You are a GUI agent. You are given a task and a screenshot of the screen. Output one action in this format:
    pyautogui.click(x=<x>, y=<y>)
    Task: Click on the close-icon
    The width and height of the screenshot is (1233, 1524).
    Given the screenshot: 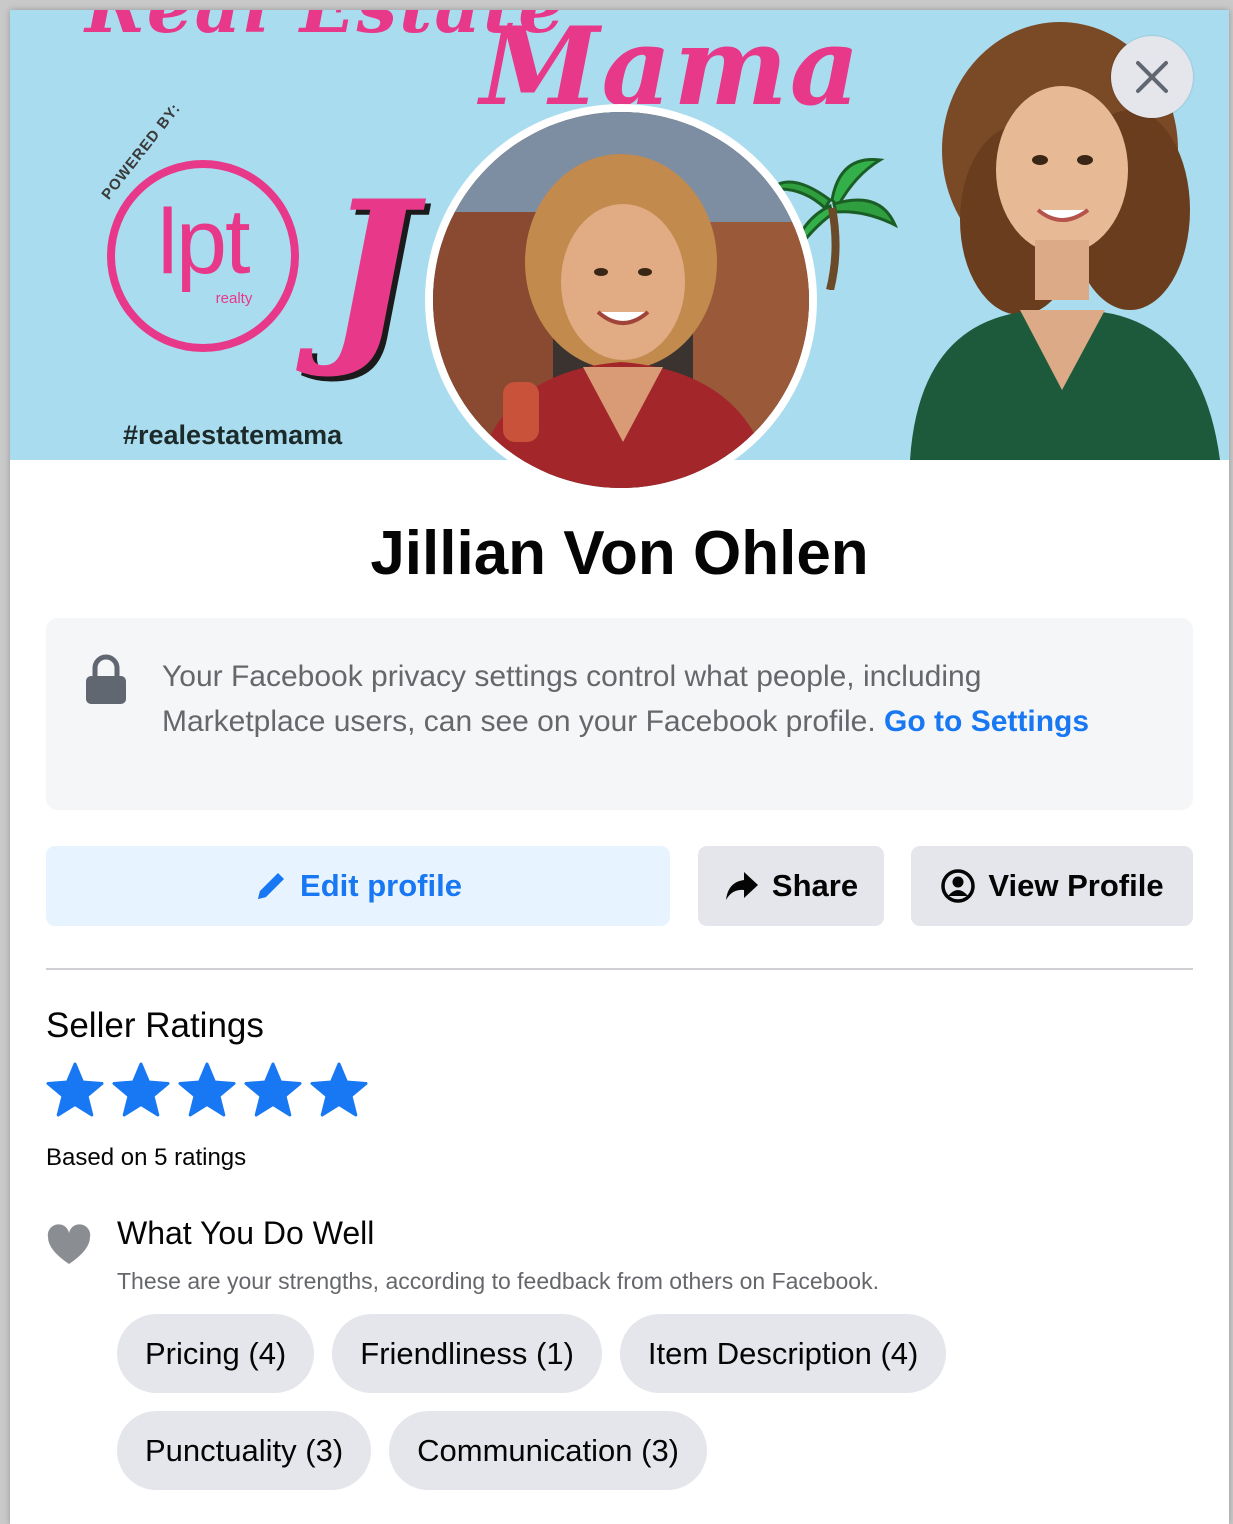 What is the action you would take?
    pyautogui.click(x=1152, y=77)
    